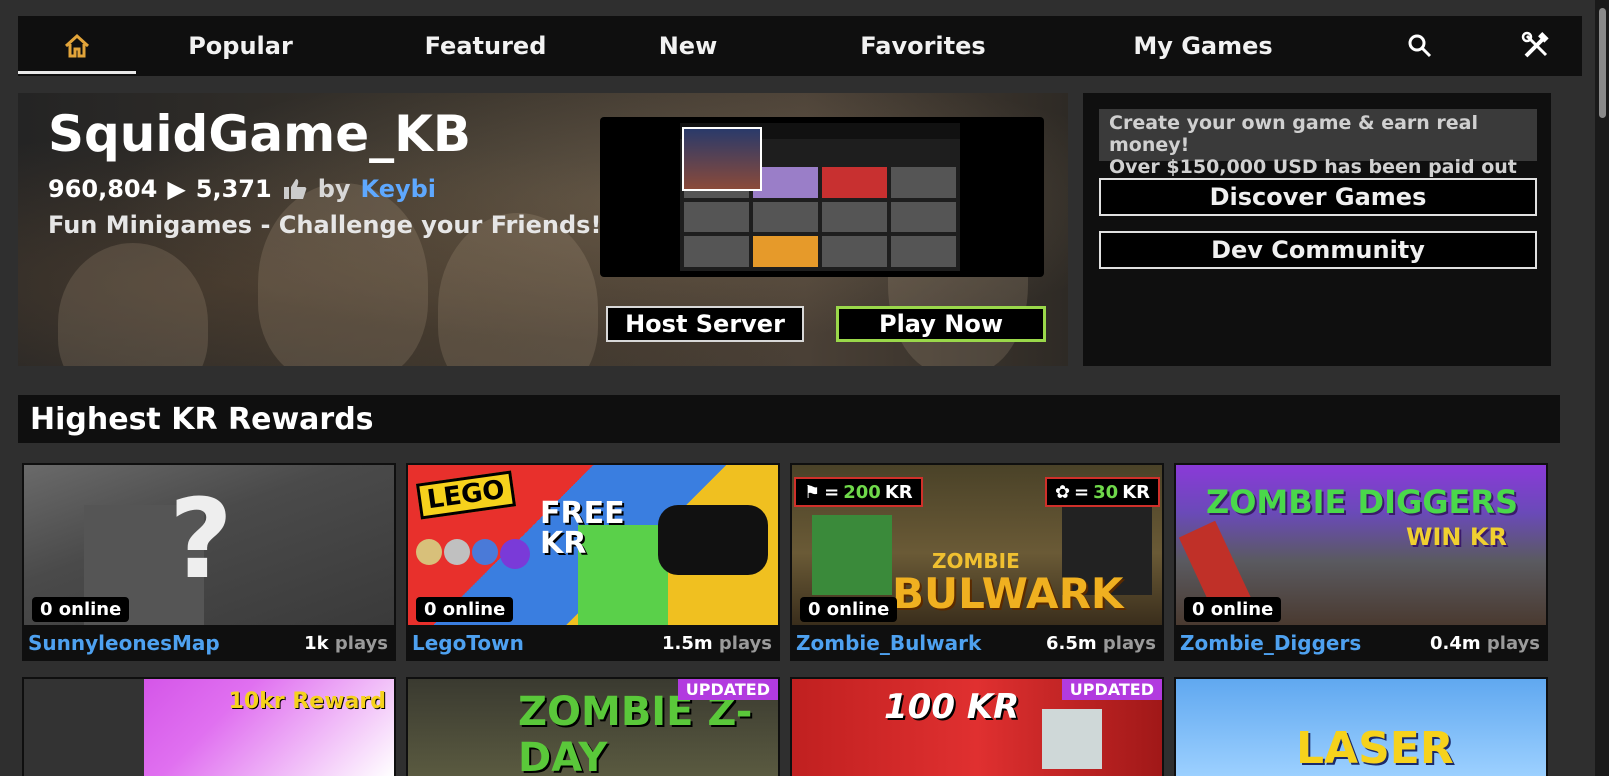  What do you see at coordinates (1602, 63) in the screenshot?
I see `scrollbar-thumb` at bounding box center [1602, 63].